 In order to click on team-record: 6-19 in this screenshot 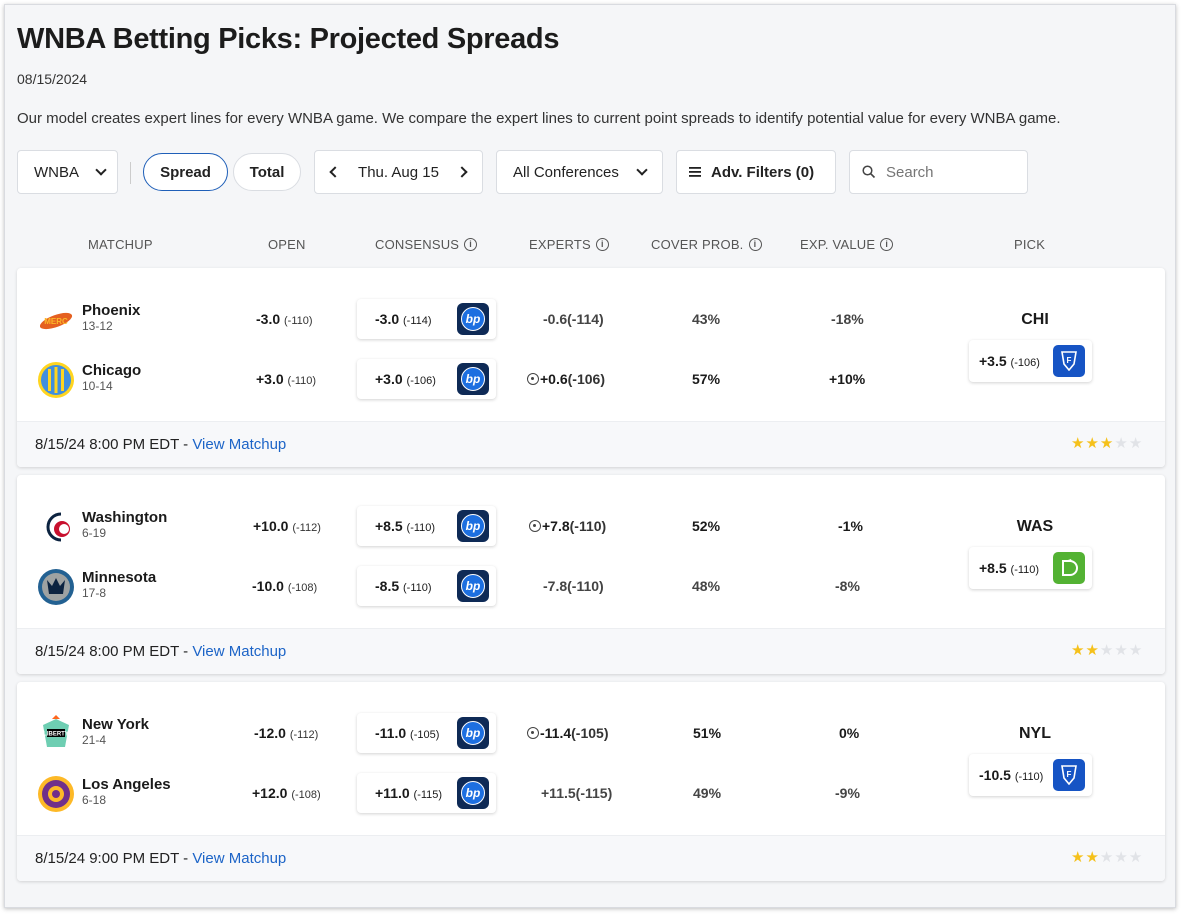, I will do `click(94, 533)`.